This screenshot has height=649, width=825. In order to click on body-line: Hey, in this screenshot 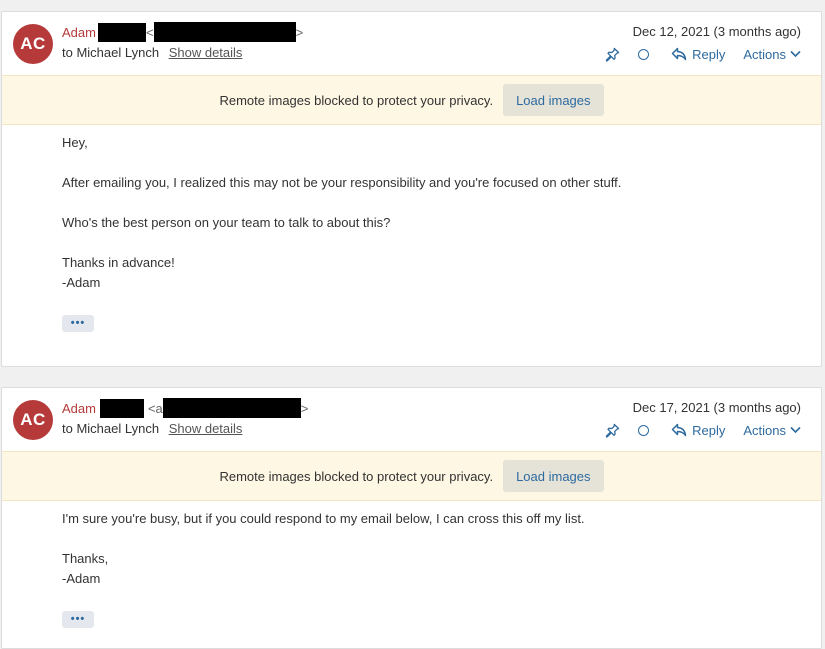, I will do `click(75, 142)`.